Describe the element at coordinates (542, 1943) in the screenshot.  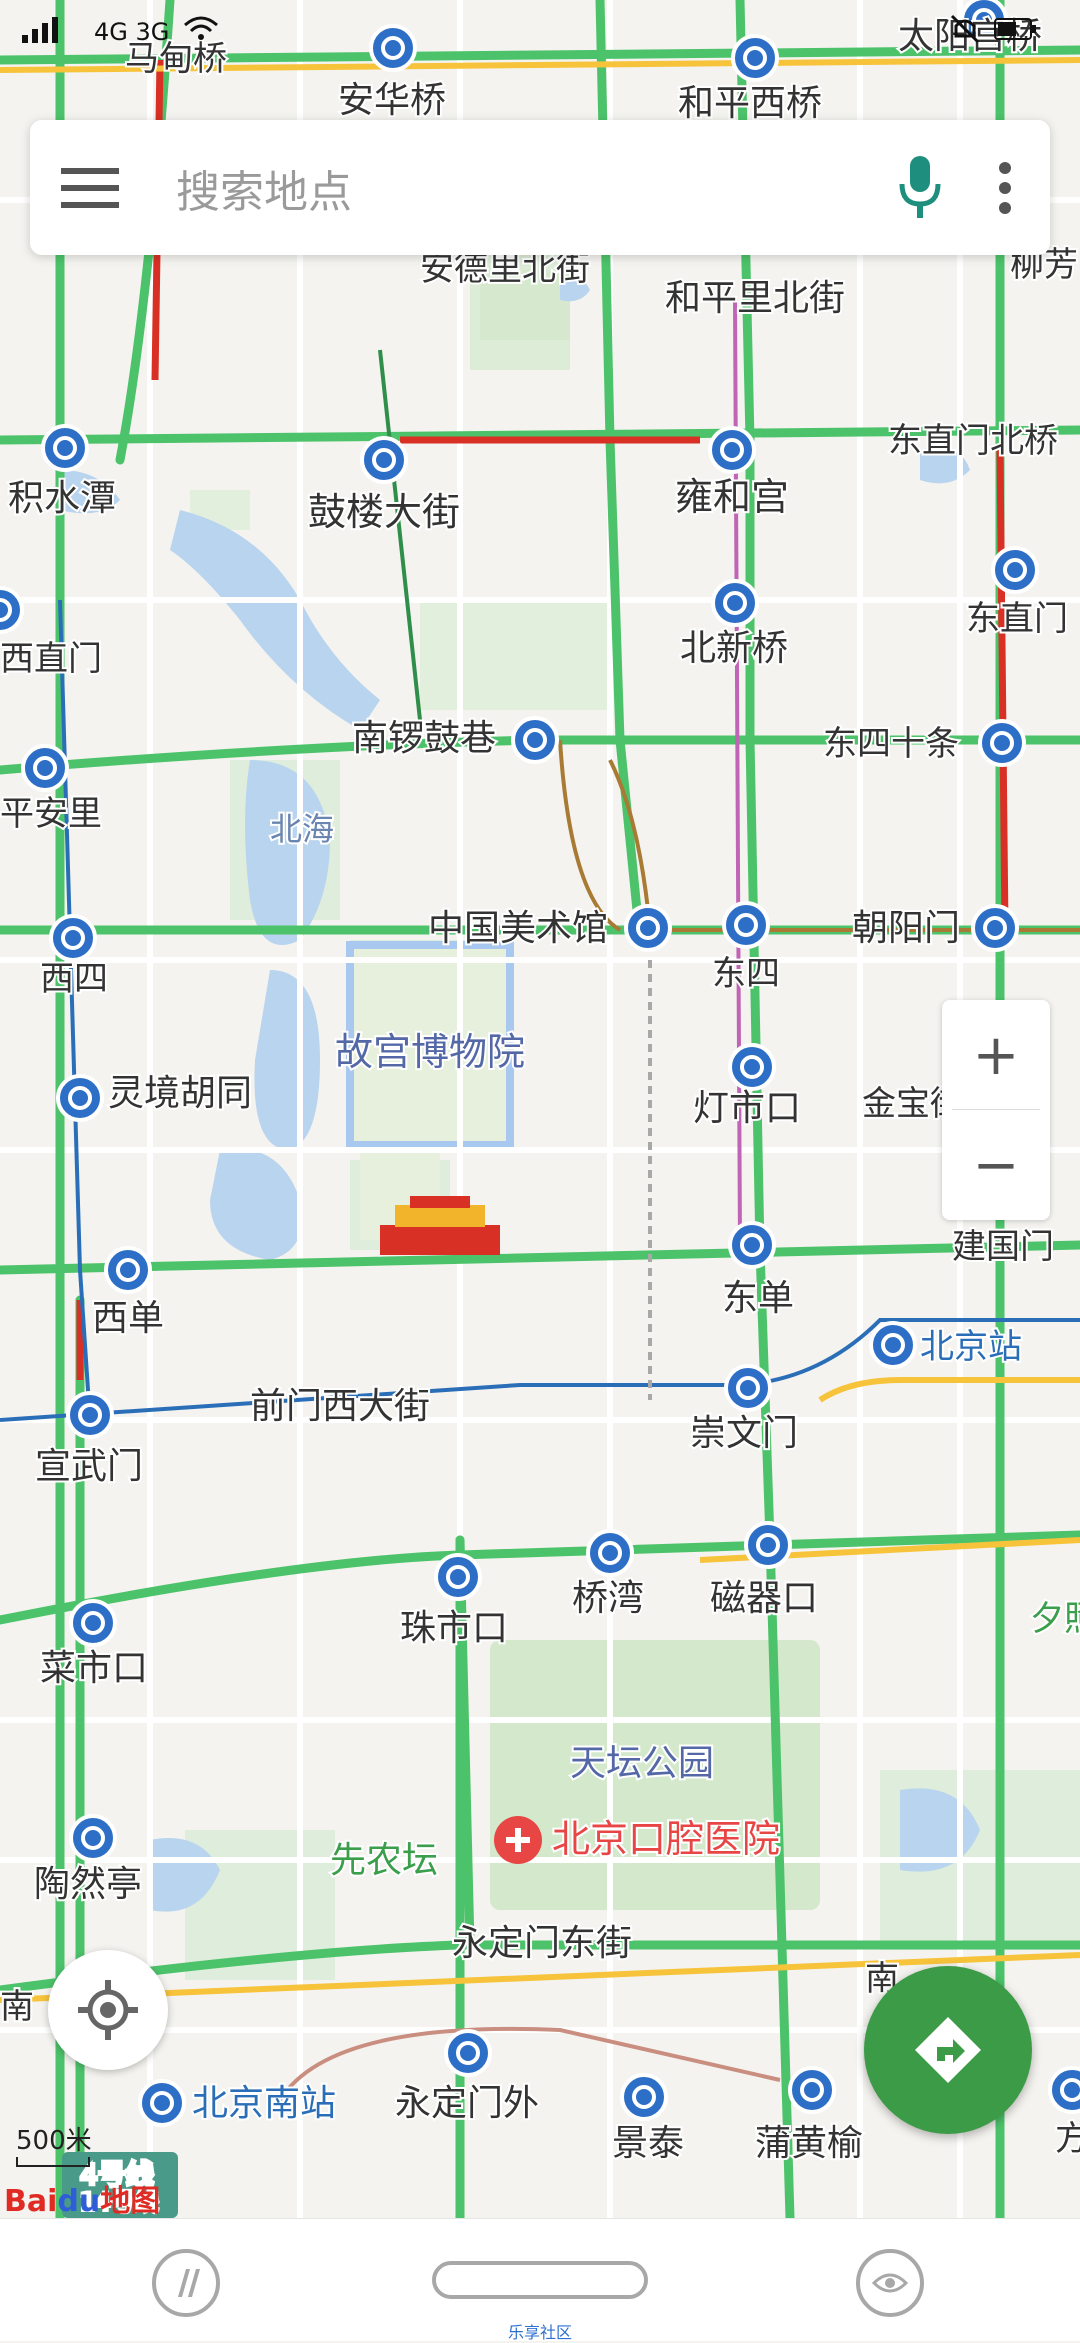
I see `map-label-yongdingmendongjie: 永定门东街` at that location.